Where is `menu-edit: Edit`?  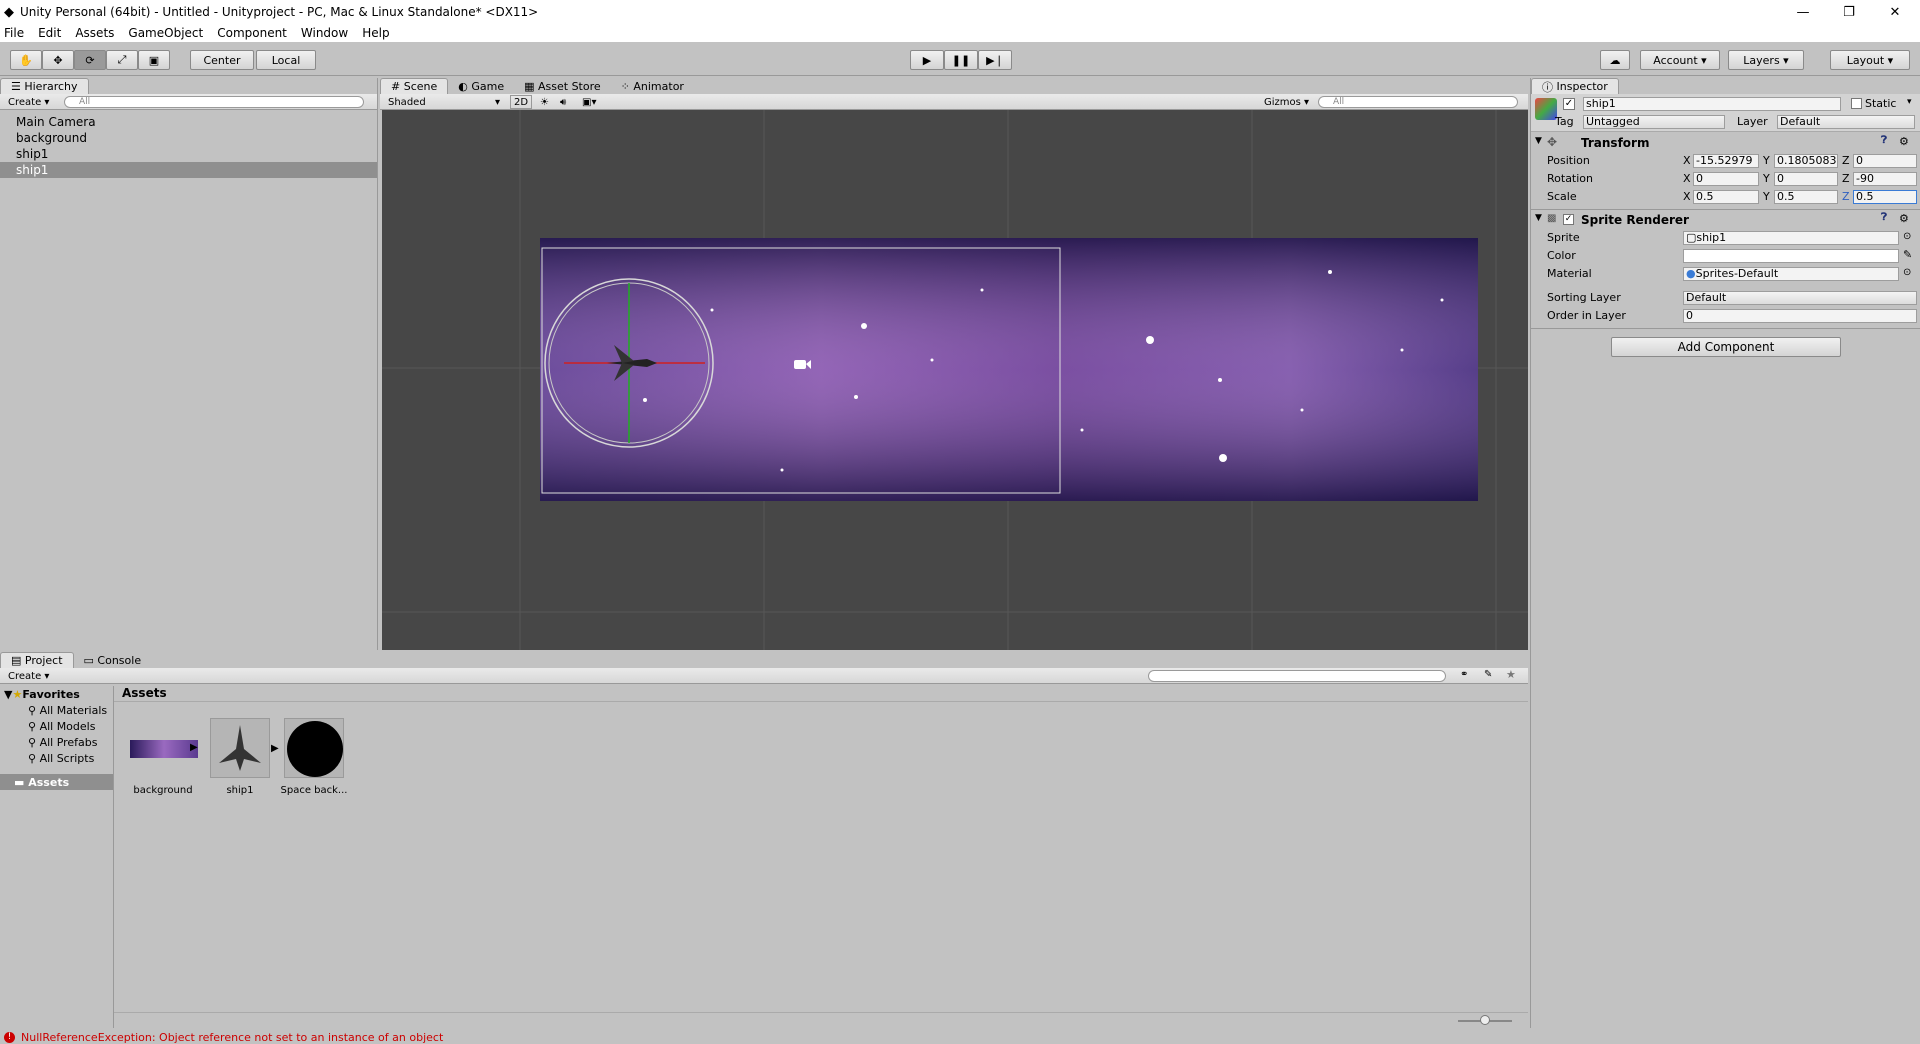 menu-edit: Edit is located at coordinates (49, 33).